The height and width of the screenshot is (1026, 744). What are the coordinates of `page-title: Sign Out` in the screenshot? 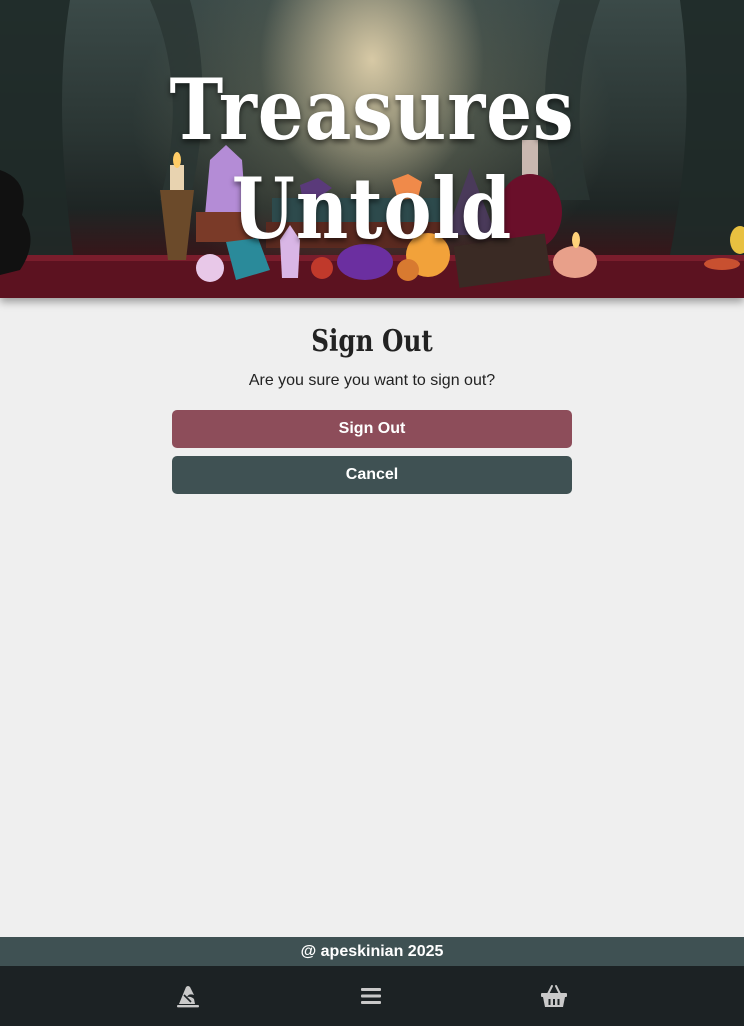 It's located at (372, 341).